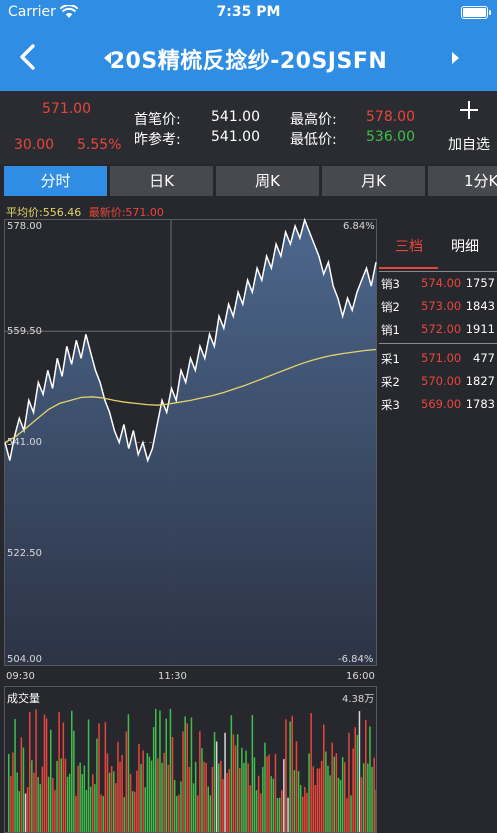 This screenshot has height=833, width=497. I want to click on tab-1min-k: 1分K, so click(462, 181).